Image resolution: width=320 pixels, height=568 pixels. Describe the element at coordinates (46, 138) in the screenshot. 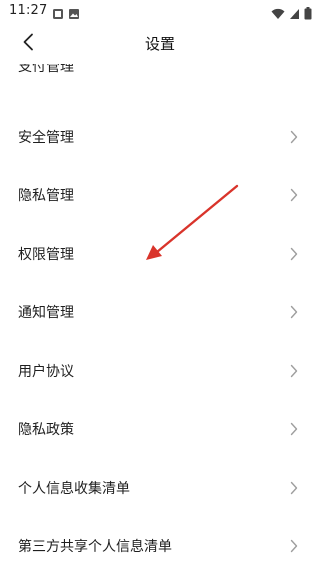

I see `settings-item-label: 安全管理` at that location.